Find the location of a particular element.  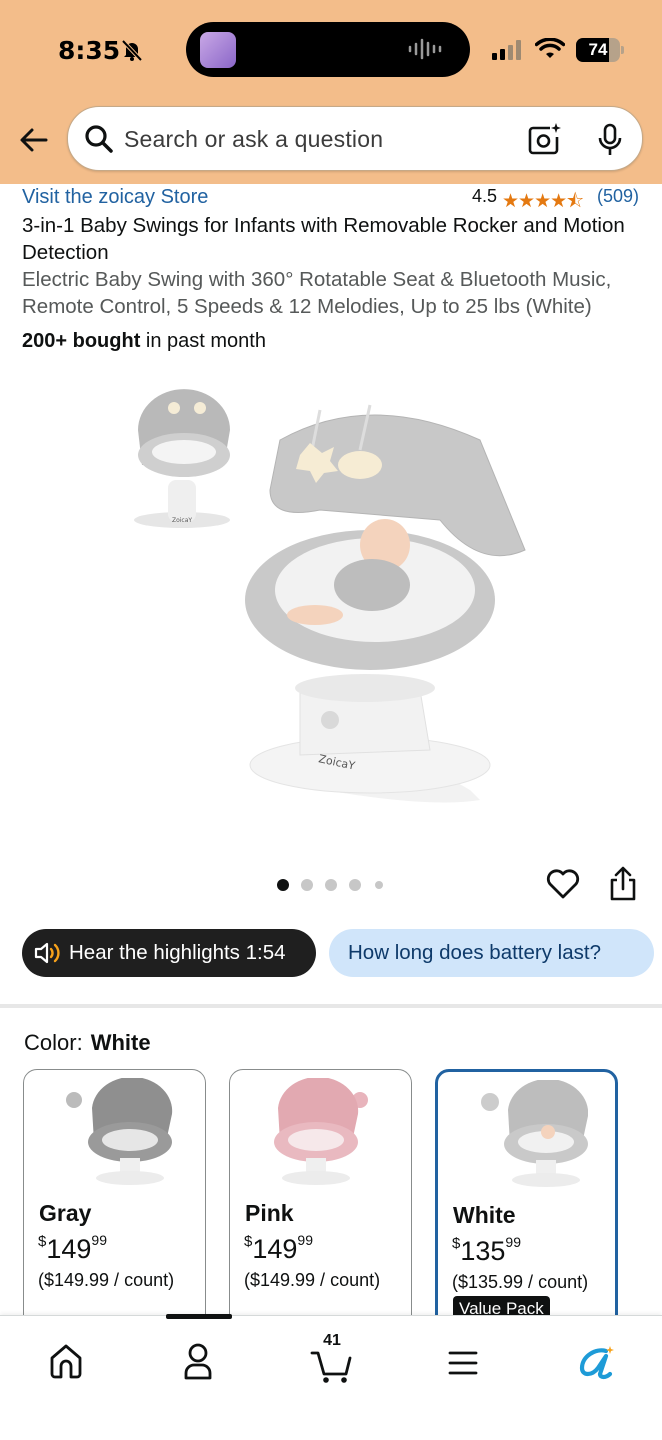

heart-wishlist-icon is located at coordinates (563, 884).